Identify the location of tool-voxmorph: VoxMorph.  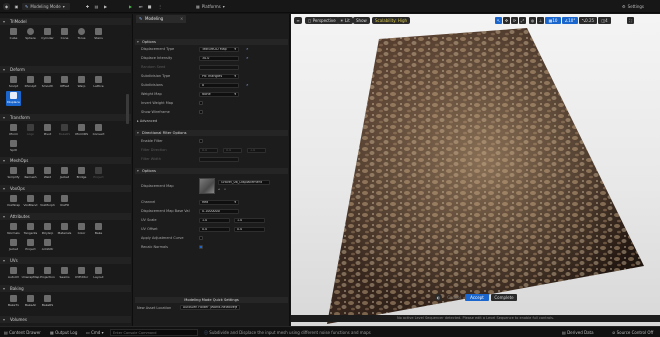
(47, 201).